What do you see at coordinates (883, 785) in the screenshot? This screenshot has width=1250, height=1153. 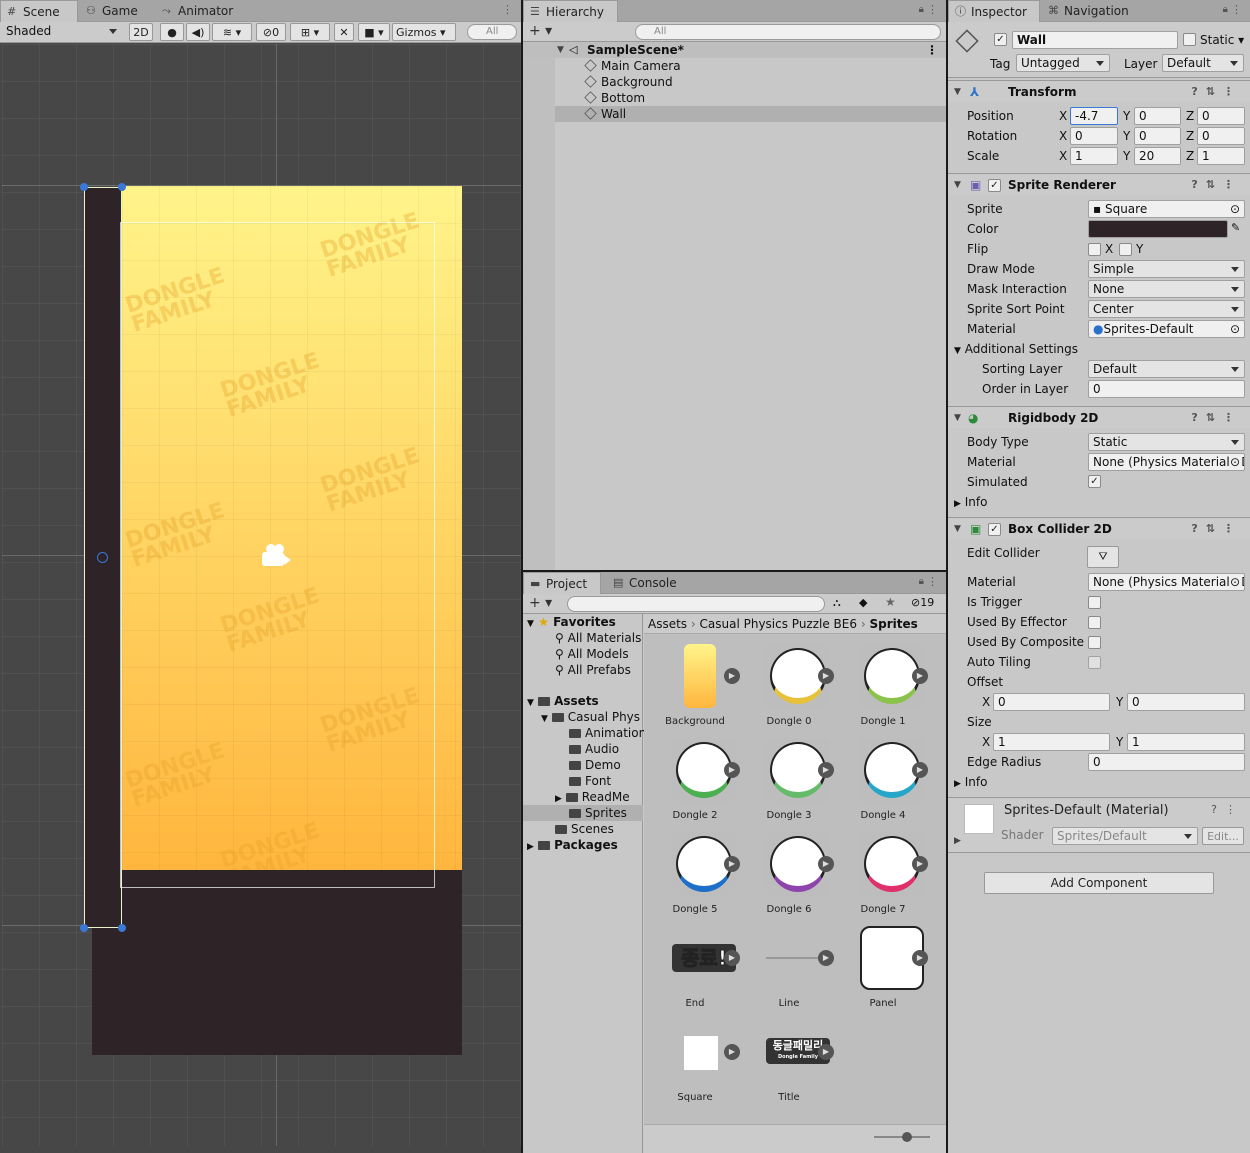 I see `asset-tile: ▶ Dongle 4` at bounding box center [883, 785].